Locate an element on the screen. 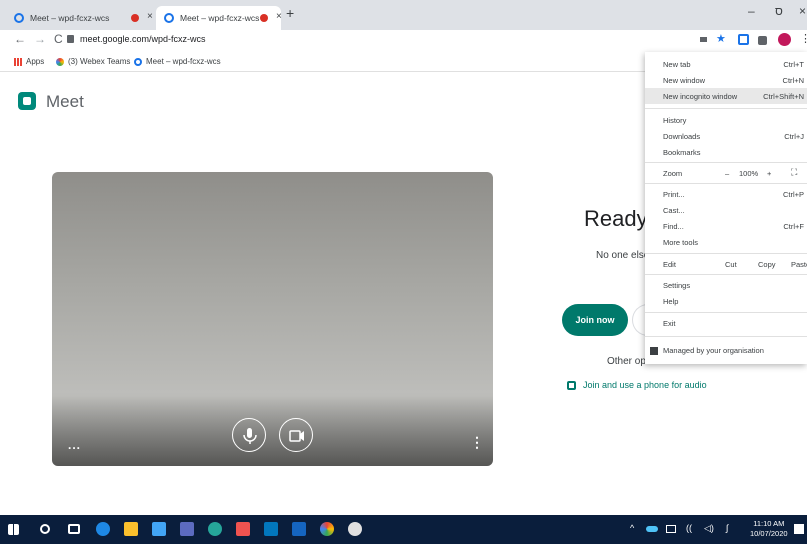 Image resolution: width=807 pixels, height=544 pixels. copy-button: Copy is located at coordinates (767, 264).